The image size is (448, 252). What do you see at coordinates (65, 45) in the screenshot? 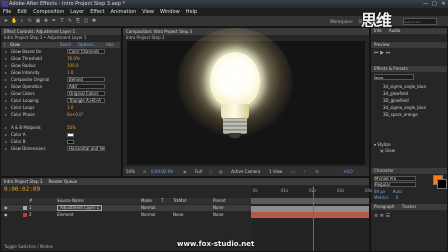
I see `reset-link: Reset` at bounding box center [65, 45].